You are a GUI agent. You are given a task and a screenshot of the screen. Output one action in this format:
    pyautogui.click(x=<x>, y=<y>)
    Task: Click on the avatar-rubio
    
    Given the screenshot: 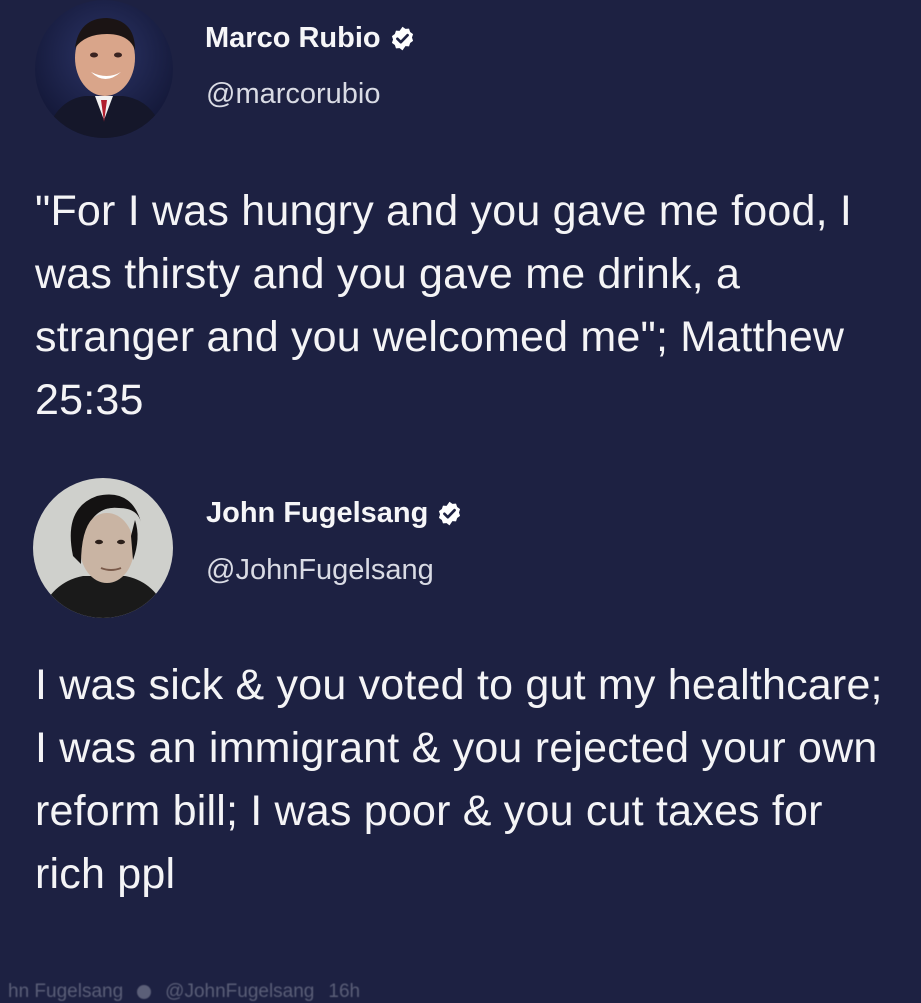 What is the action you would take?
    pyautogui.click(x=104, y=69)
    